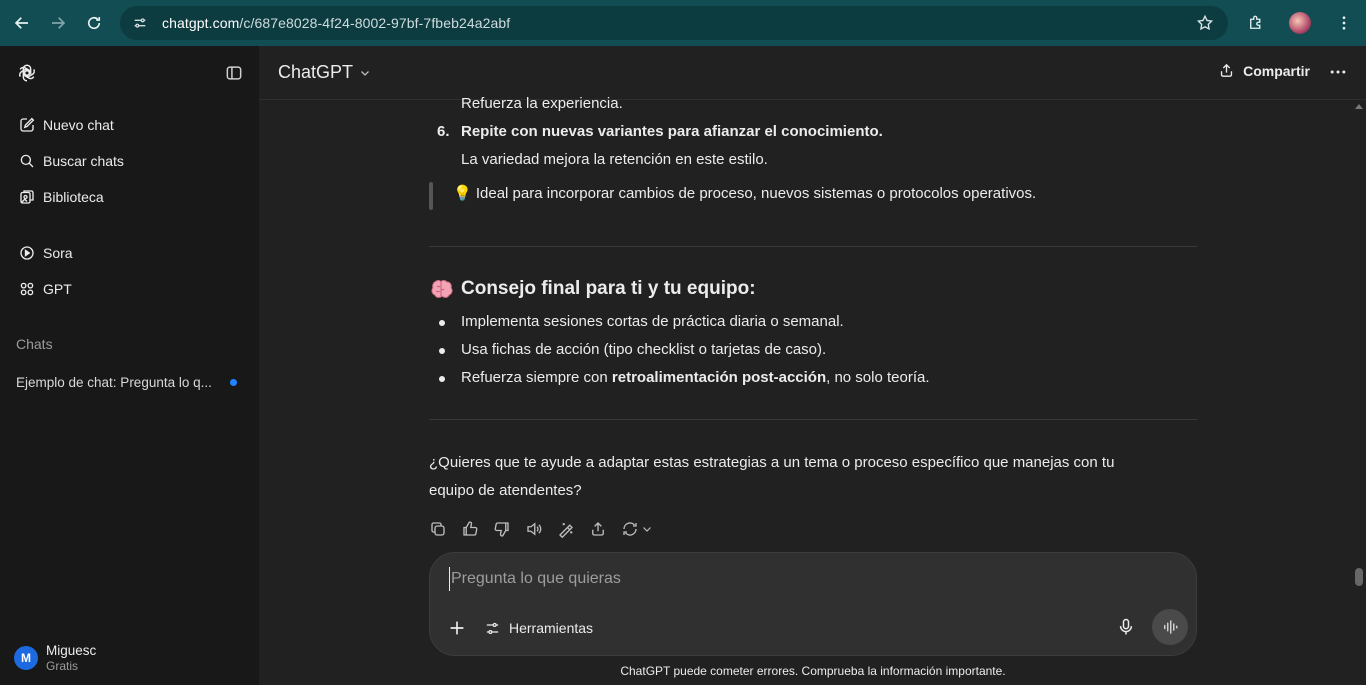 This screenshot has height=685, width=1366. Describe the element at coordinates (630, 529) in the screenshot. I see `regenerate-icon` at that location.